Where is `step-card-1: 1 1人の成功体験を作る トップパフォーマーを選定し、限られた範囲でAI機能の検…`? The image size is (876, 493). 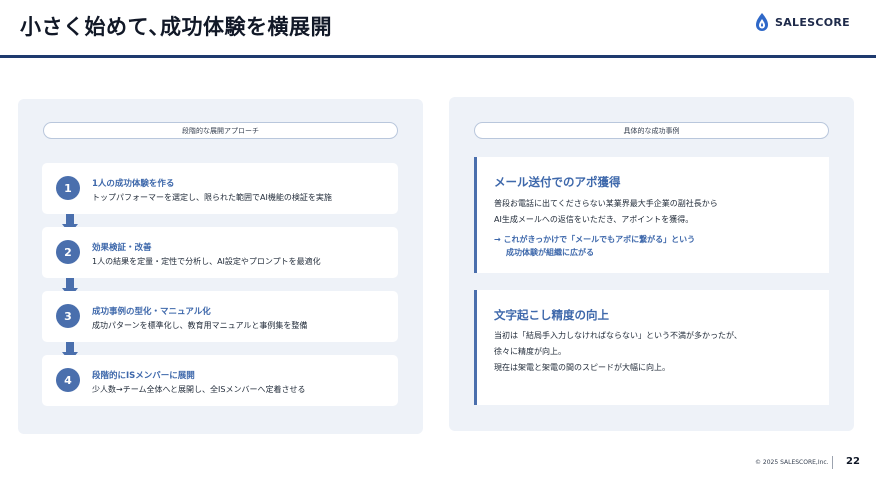
step-card-1: 1 1人の成功体験を作る トップパフォーマーを選定し、限られた範囲でAI機能の検… is located at coordinates (220, 188).